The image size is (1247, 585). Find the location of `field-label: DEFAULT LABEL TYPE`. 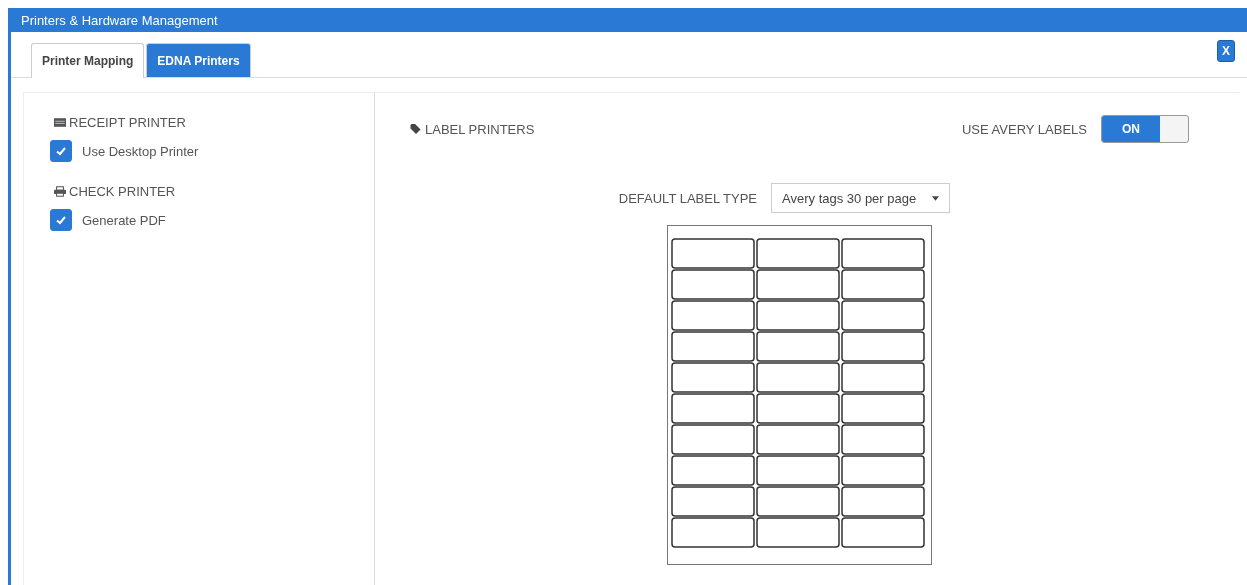

field-label: DEFAULT LABEL TYPE is located at coordinates (688, 198).